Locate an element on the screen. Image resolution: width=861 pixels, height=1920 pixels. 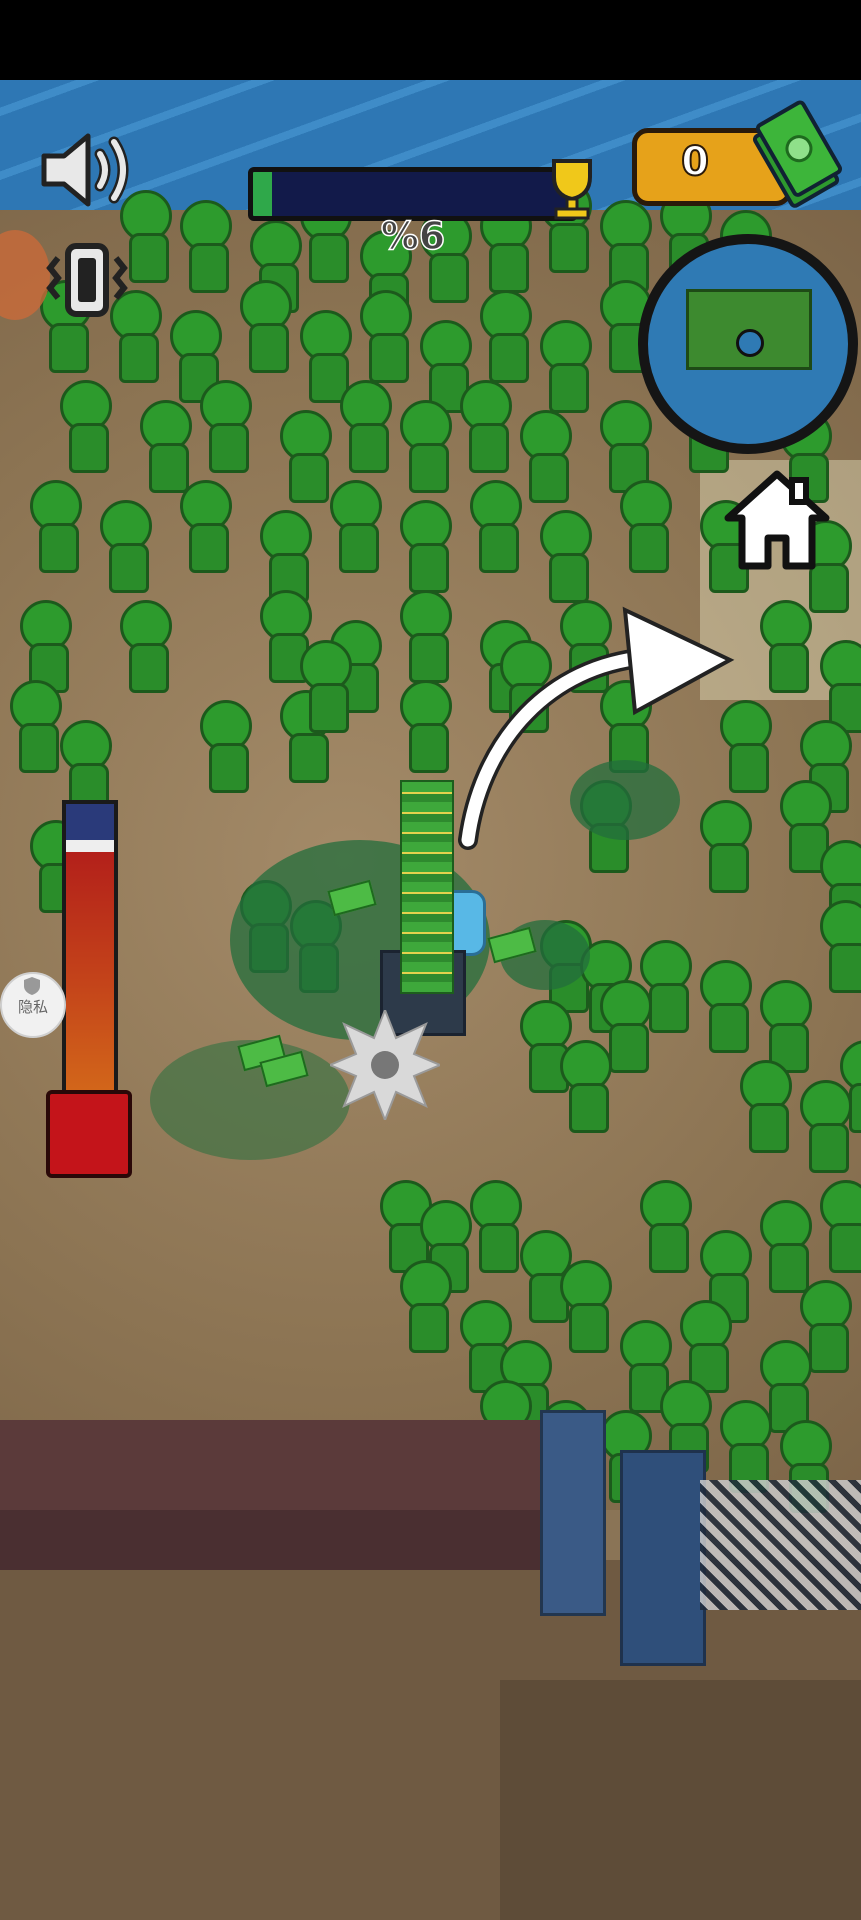
status-bar is located at coordinates (430, 40).